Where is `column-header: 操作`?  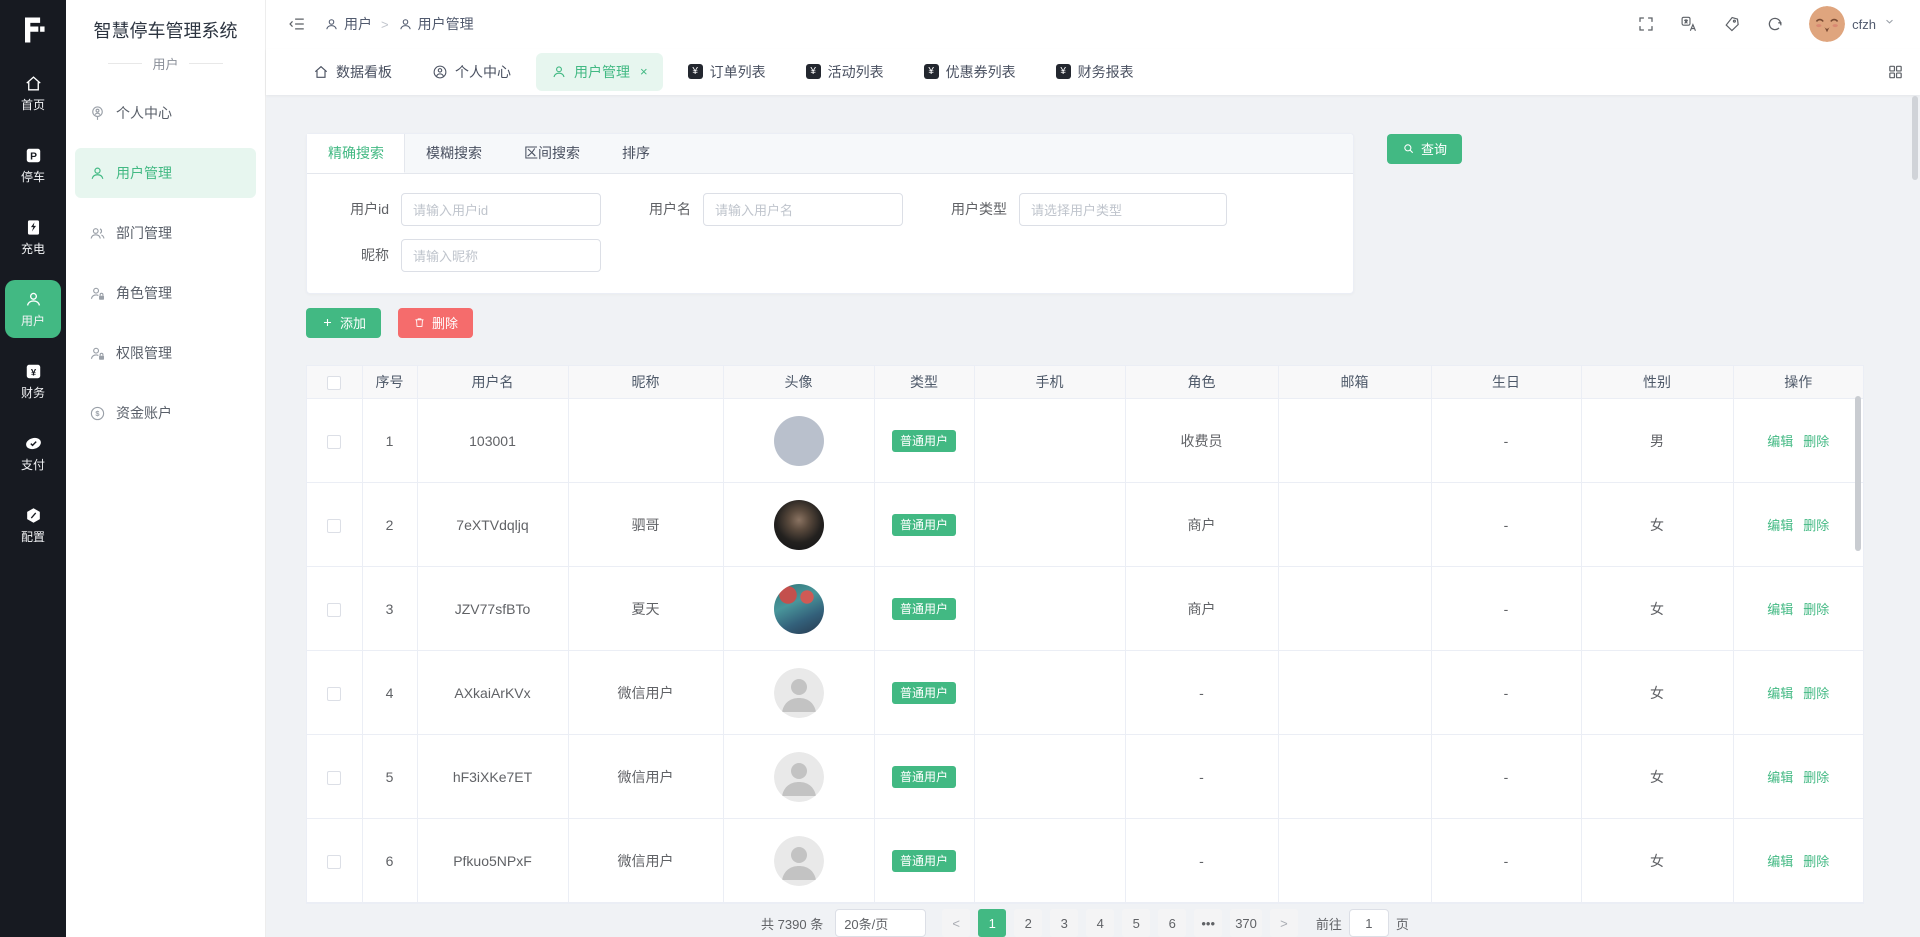 column-header: 操作 is located at coordinates (1798, 382).